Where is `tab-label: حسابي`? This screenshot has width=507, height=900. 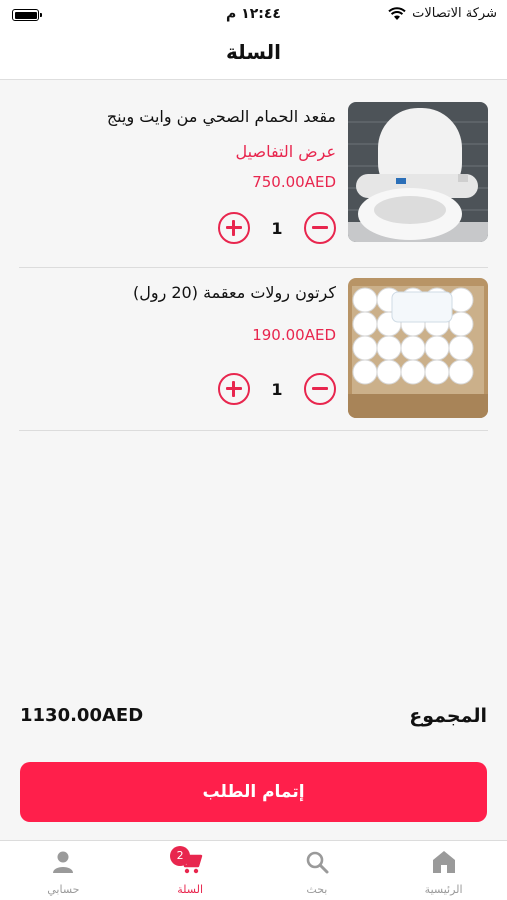
tab-label: حسابي is located at coordinates (63, 889).